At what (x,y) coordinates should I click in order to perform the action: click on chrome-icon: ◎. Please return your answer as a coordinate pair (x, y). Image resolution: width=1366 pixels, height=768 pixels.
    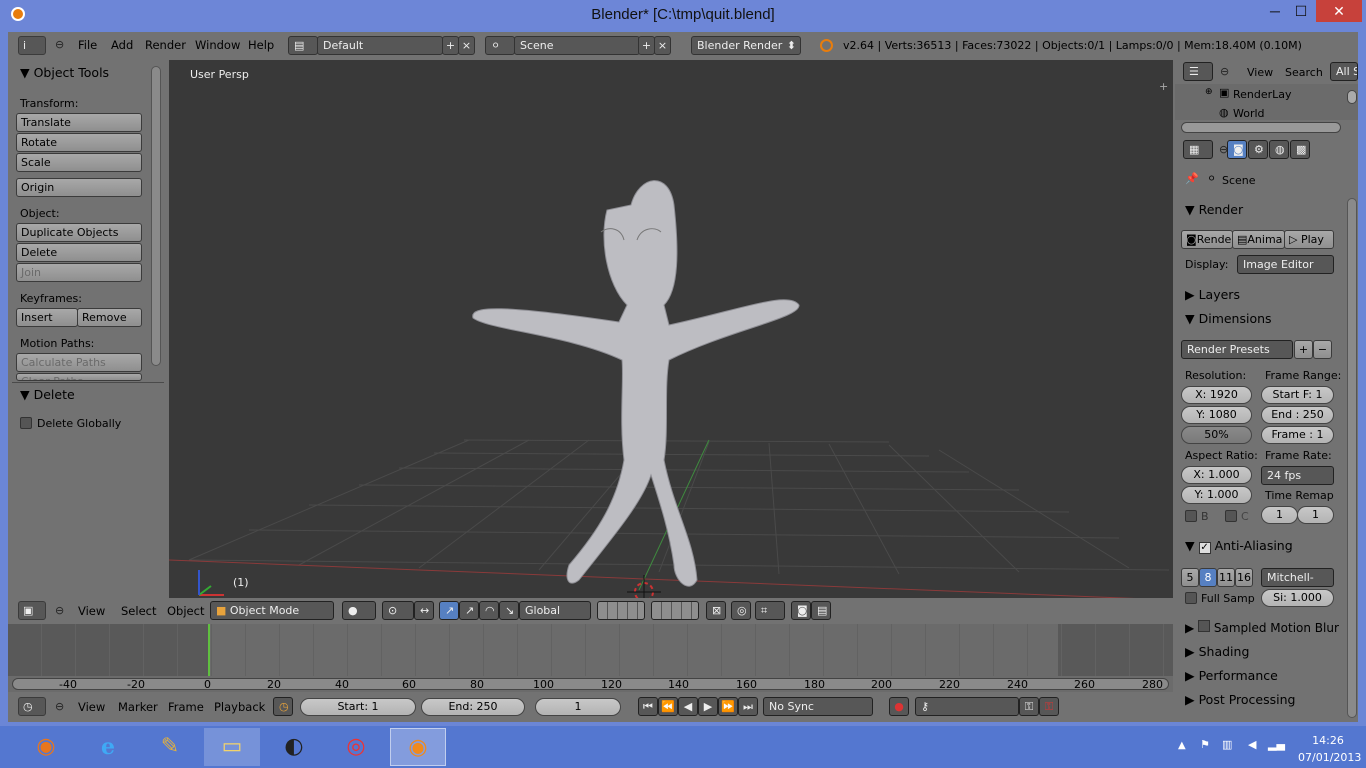
    Looking at the image, I should click on (356, 747).